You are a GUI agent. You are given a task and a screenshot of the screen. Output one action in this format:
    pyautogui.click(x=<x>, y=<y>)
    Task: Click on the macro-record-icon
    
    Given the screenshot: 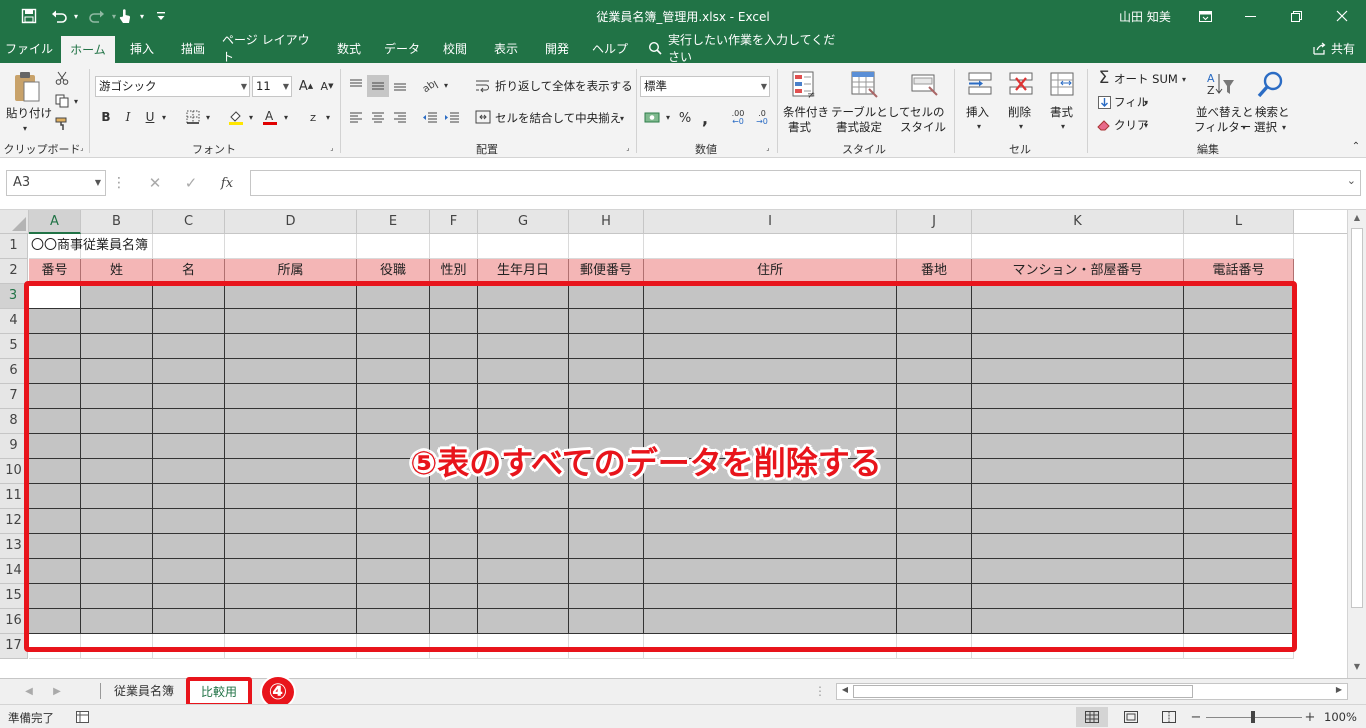 What is the action you would take?
    pyautogui.click(x=82, y=717)
    